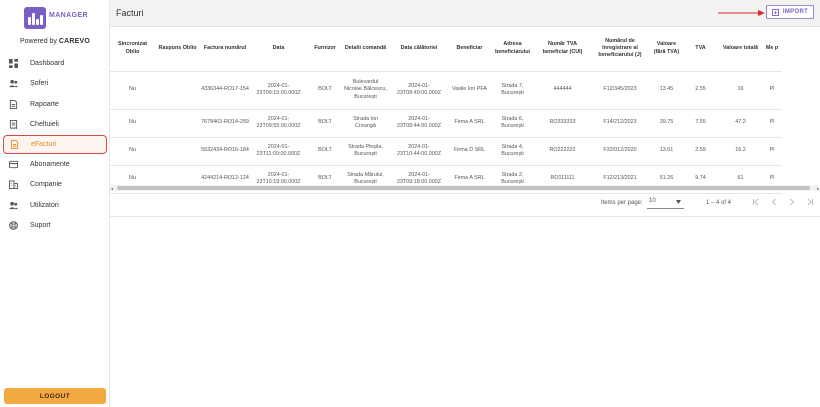 This screenshot has height=407, width=820. Describe the element at coordinates (14, 145) in the screenshot. I see `invoice-icon` at that location.